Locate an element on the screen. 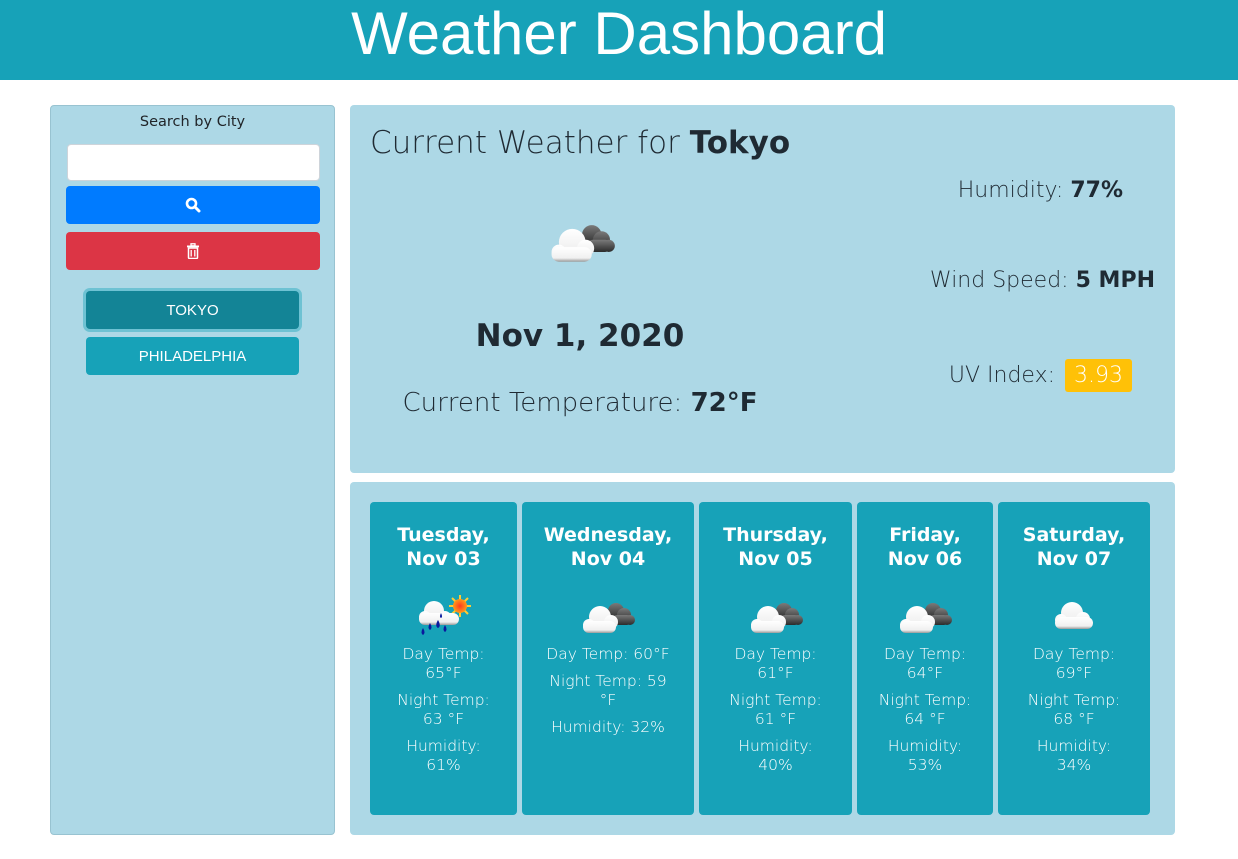 This screenshot has height=859, width=1238. current-weather-title: Current Weather for Tokyo is located at coordinates (580, 143).